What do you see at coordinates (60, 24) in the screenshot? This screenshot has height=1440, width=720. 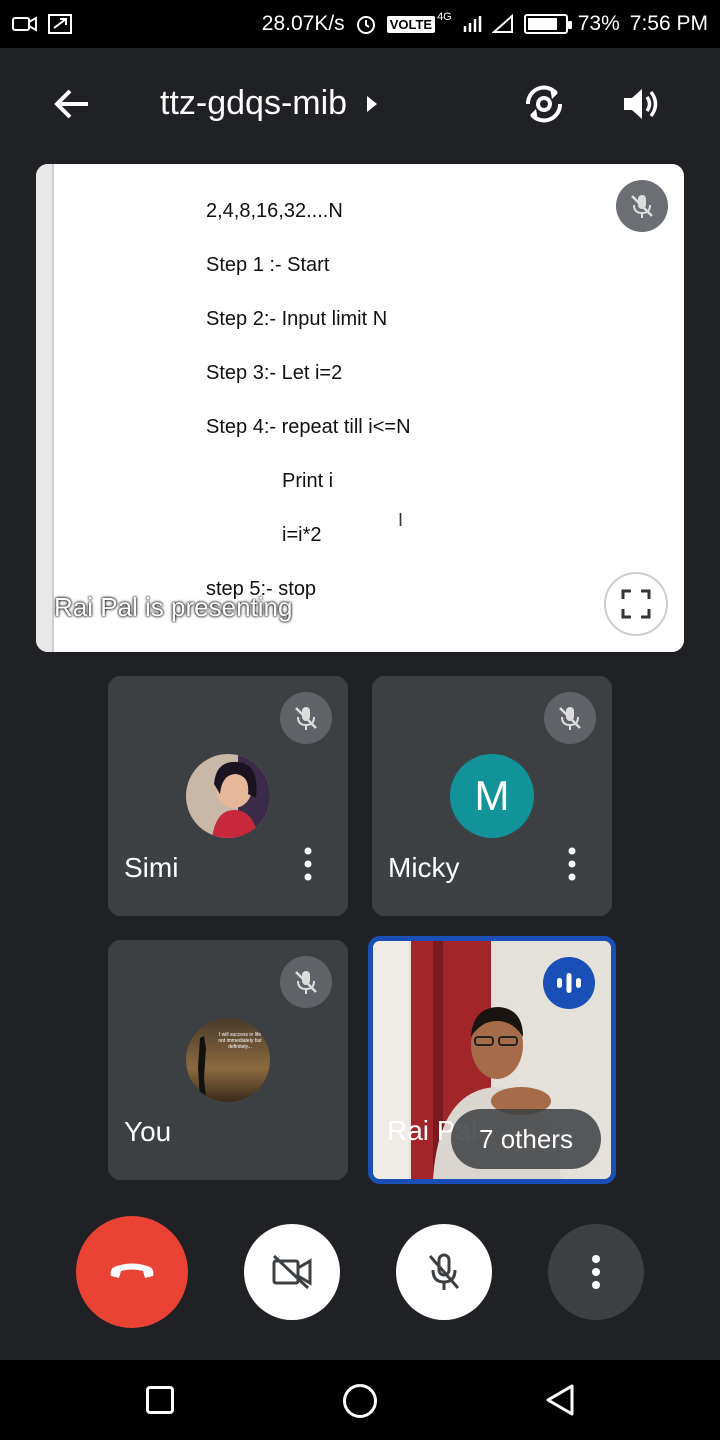 I see `screen-cast-notification-icon` at bounding box center [60, 24].